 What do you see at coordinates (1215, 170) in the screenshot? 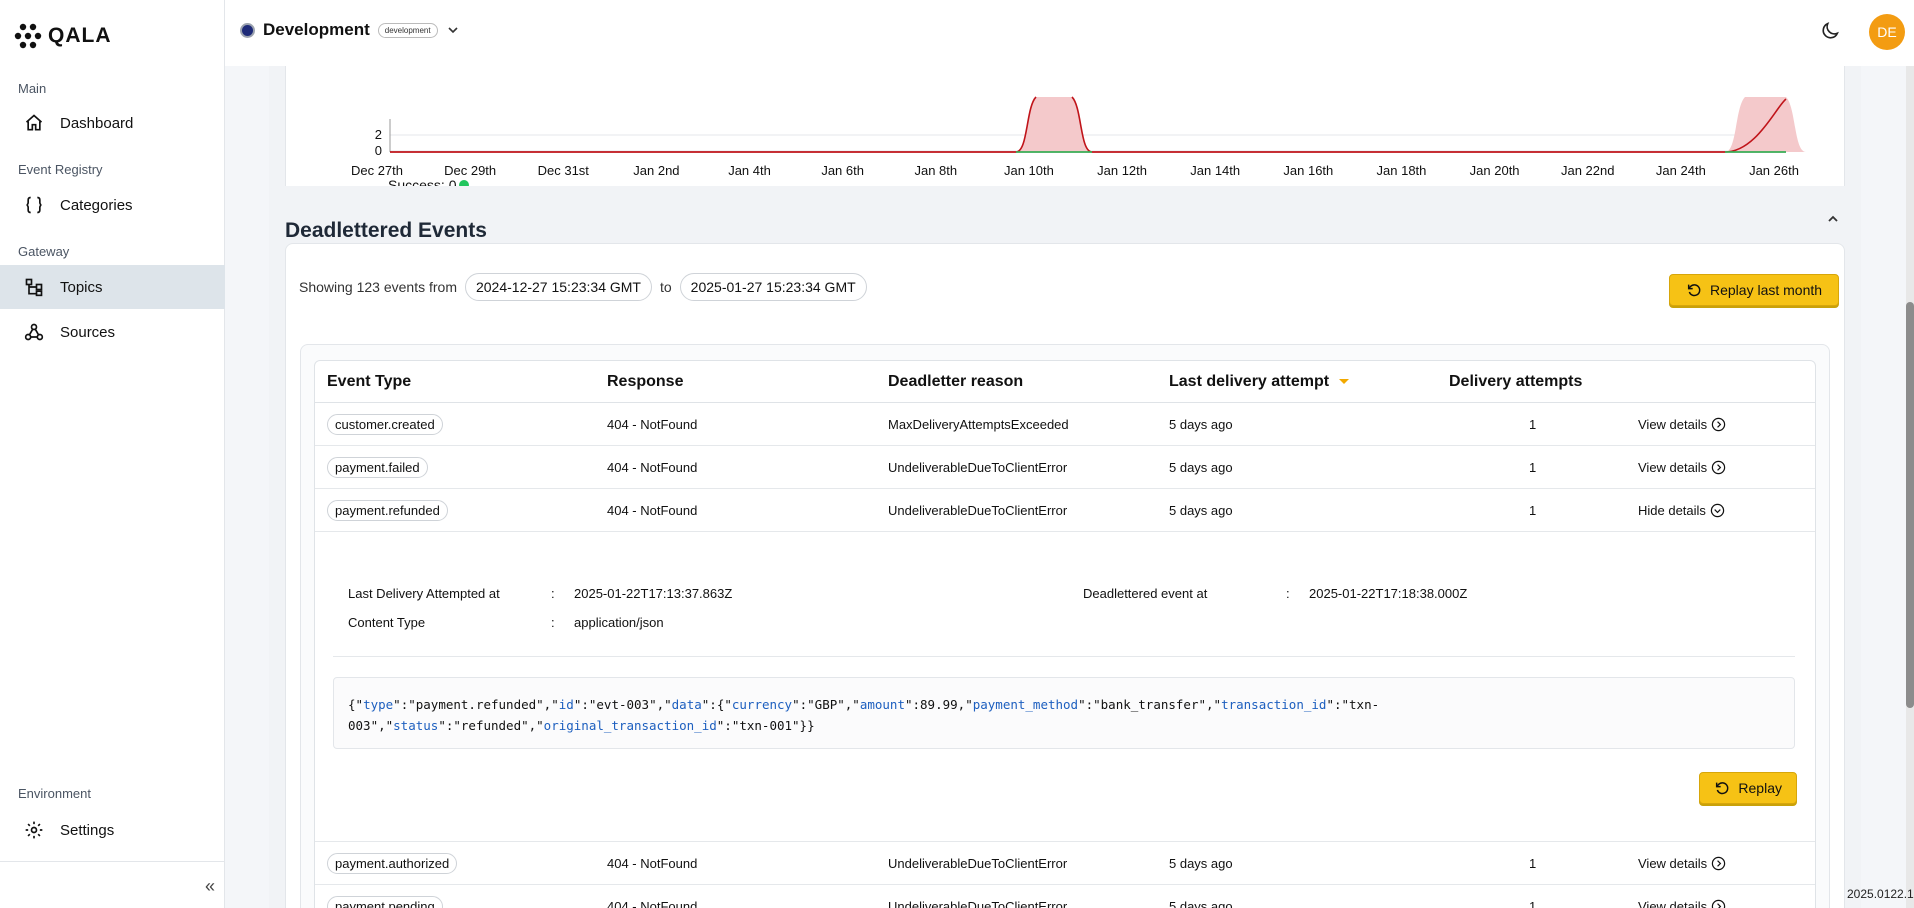
I see `x-tick-label: Jan 14th` at bounding box center [1215, 170].